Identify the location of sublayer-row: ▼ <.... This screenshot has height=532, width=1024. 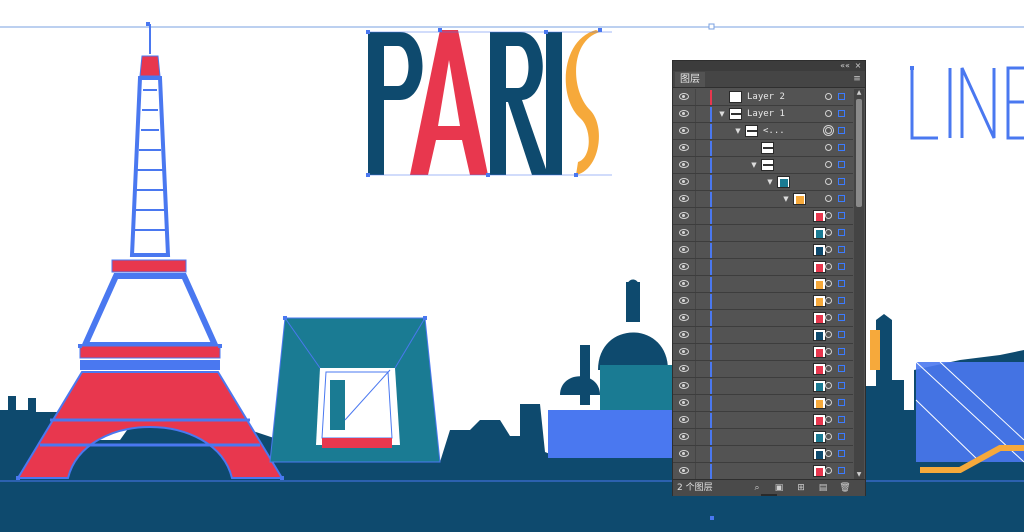
(763, 131).